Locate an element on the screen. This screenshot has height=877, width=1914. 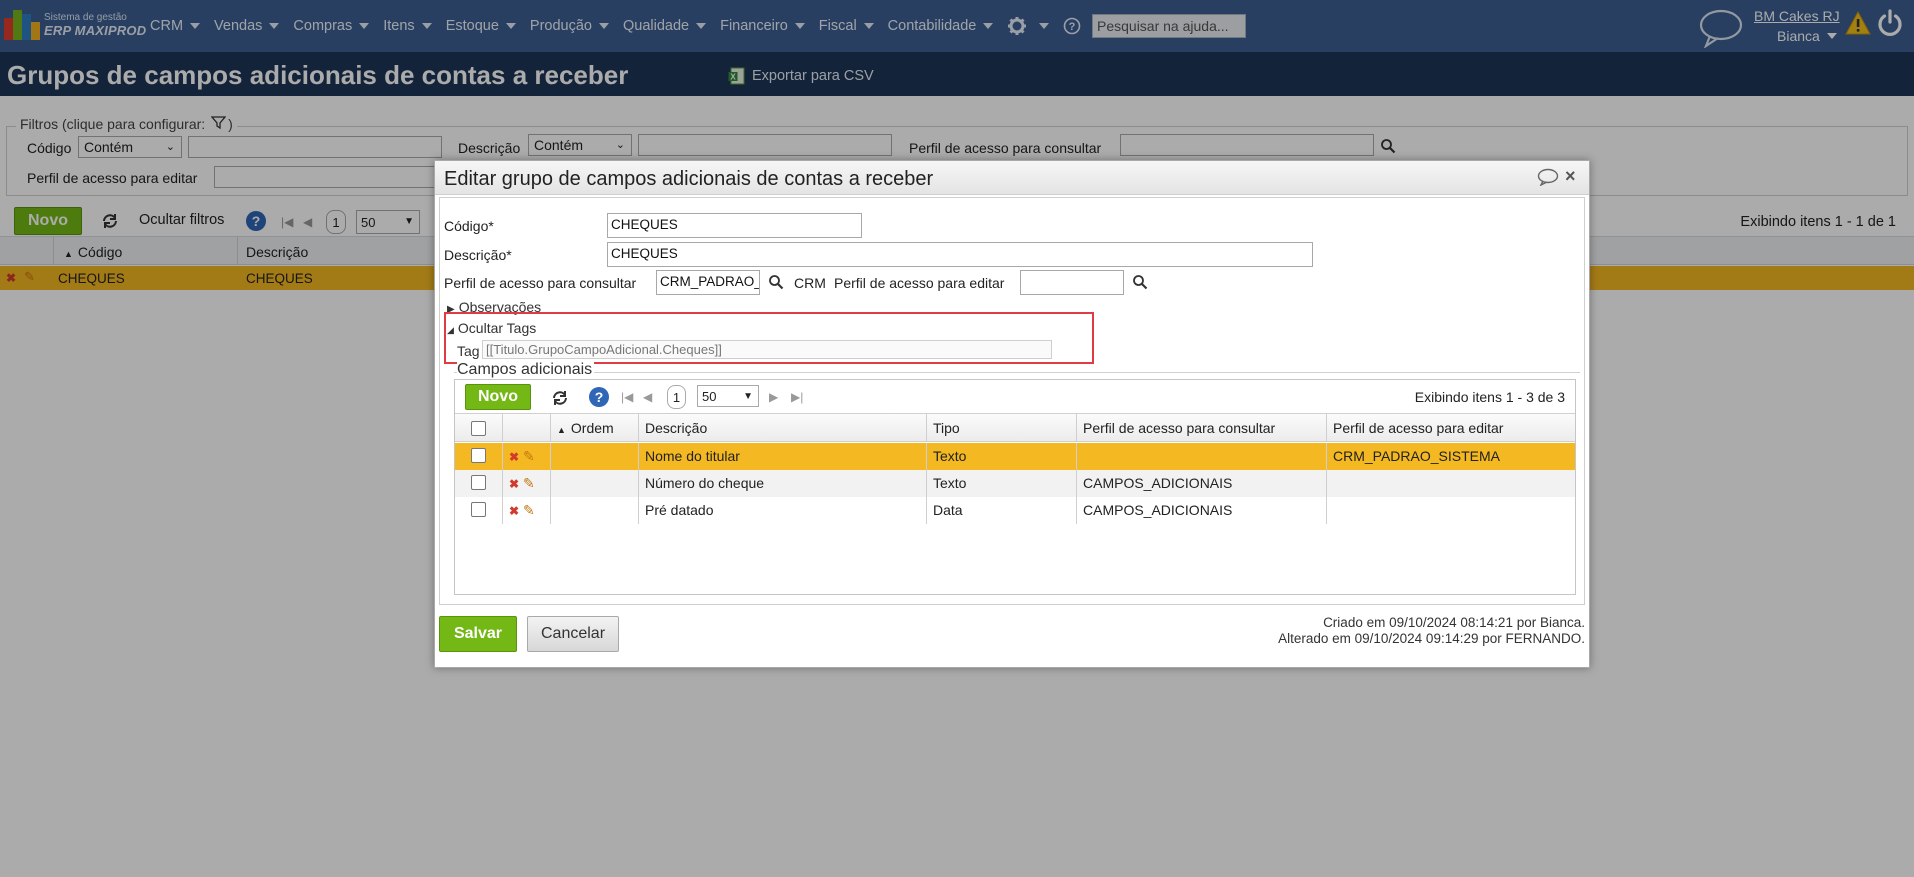
help-icon: ? is located at coordinates (599, 397).